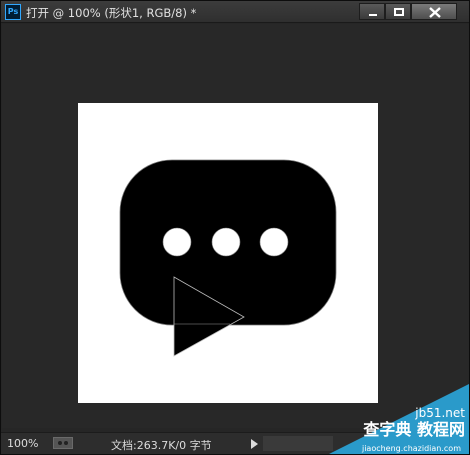 The height and width of the screenshot is (455, 470). I want to click on photoshop-app-icon: Ps, so click(13, 12).